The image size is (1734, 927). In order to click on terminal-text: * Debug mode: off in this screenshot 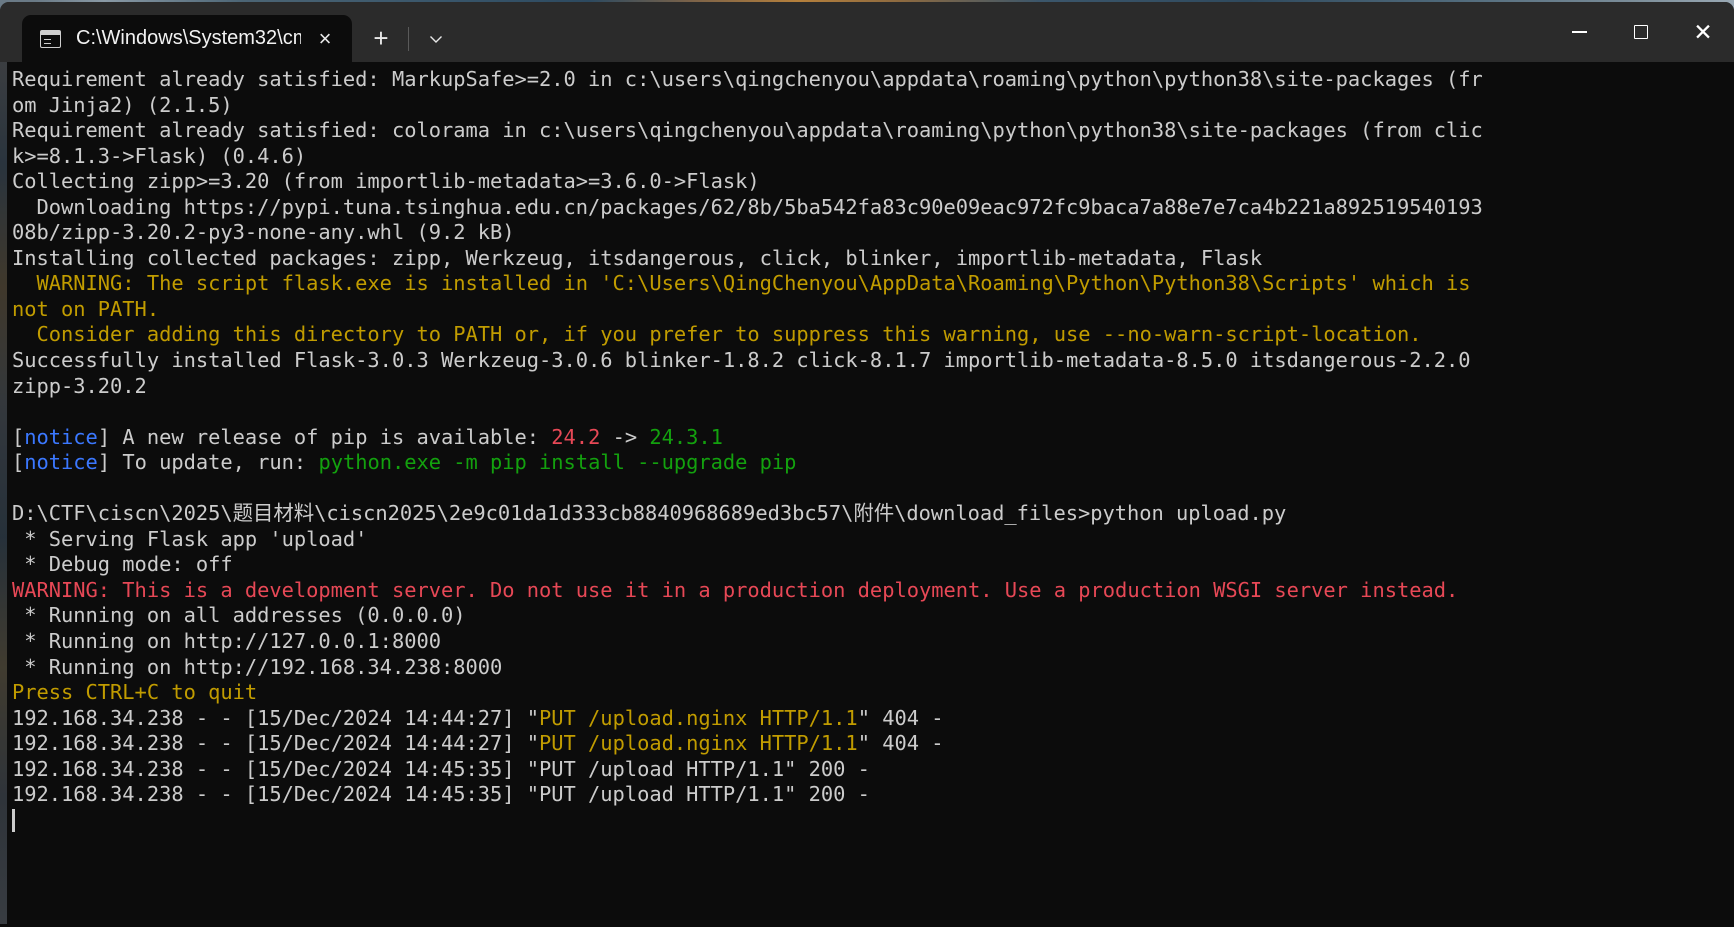, I will do `click(122, 564)`.